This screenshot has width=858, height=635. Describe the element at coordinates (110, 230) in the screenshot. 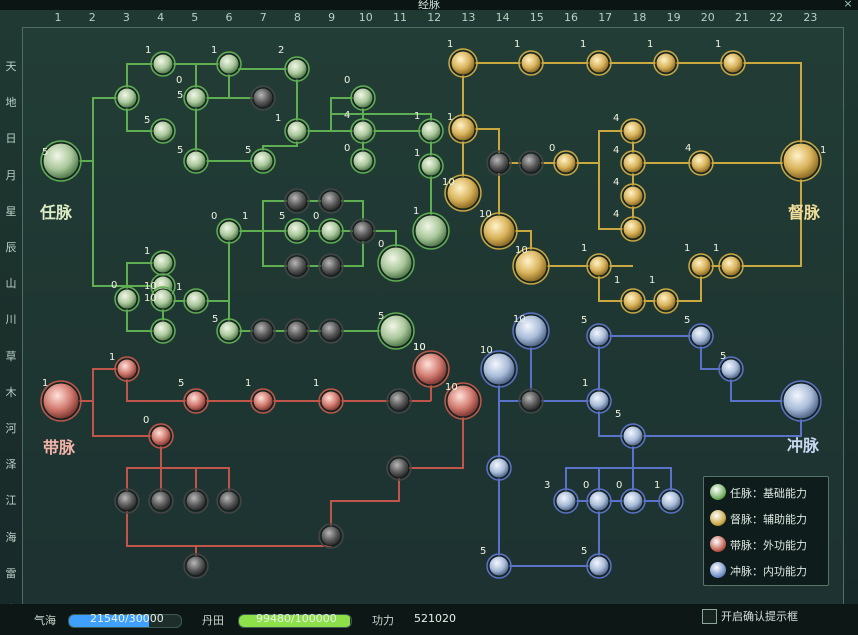

I see `meridian-line` at that location.